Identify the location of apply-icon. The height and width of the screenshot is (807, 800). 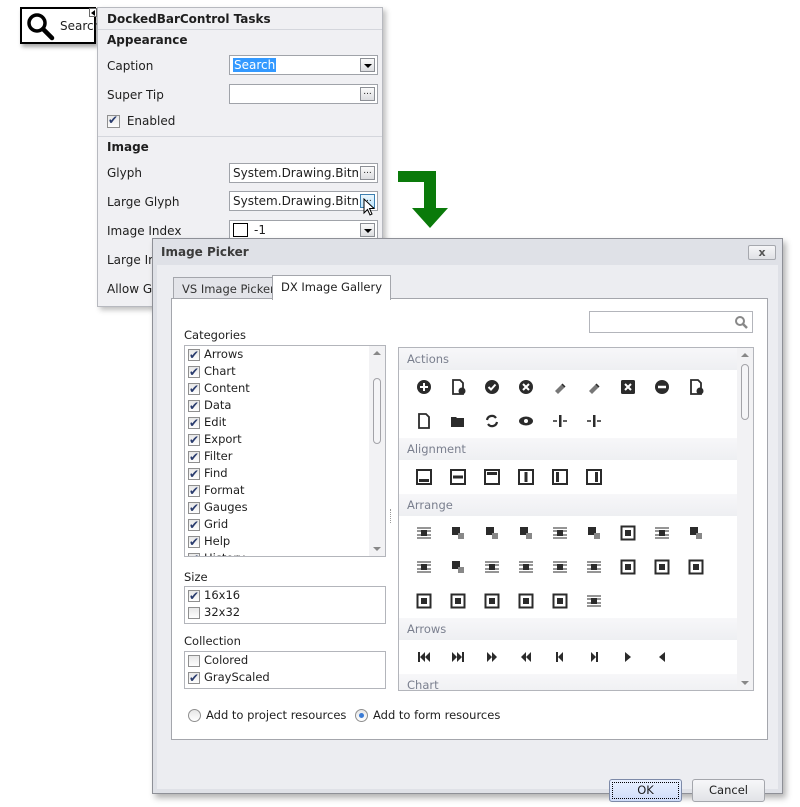
(492, 387).